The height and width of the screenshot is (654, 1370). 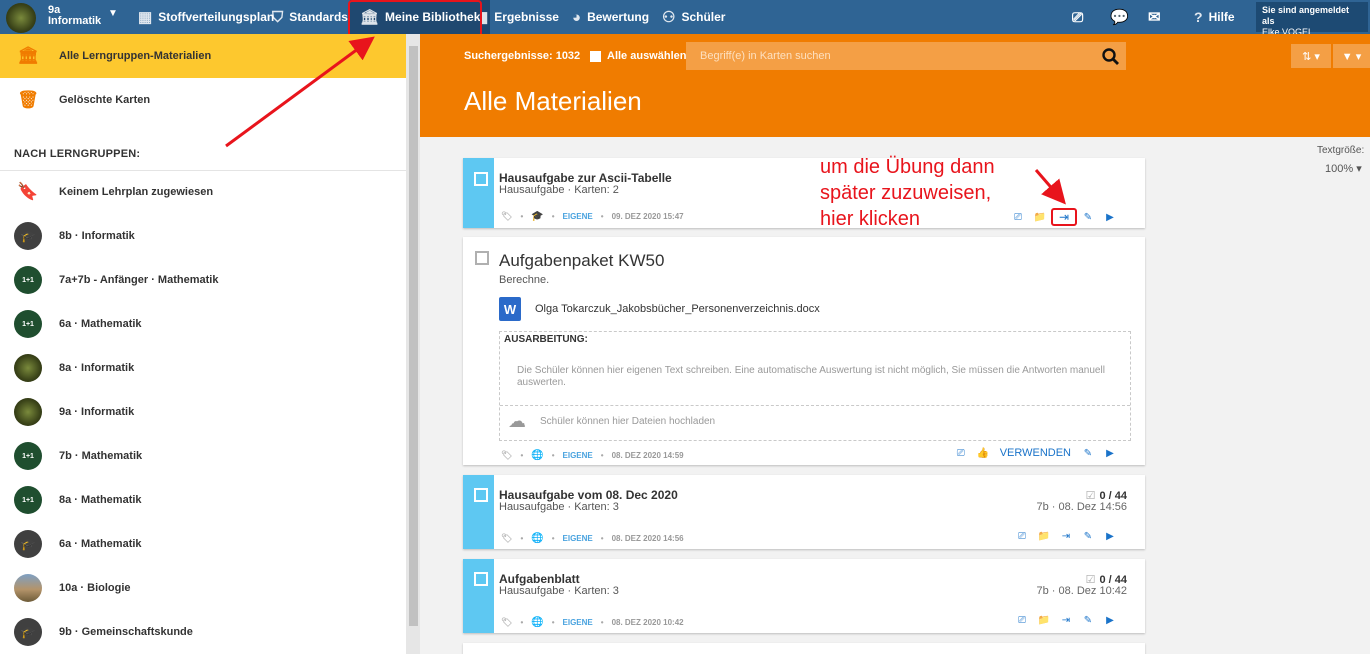 I want to click on filter-icon: ▼ ▾, so click(x=1351, y=56).